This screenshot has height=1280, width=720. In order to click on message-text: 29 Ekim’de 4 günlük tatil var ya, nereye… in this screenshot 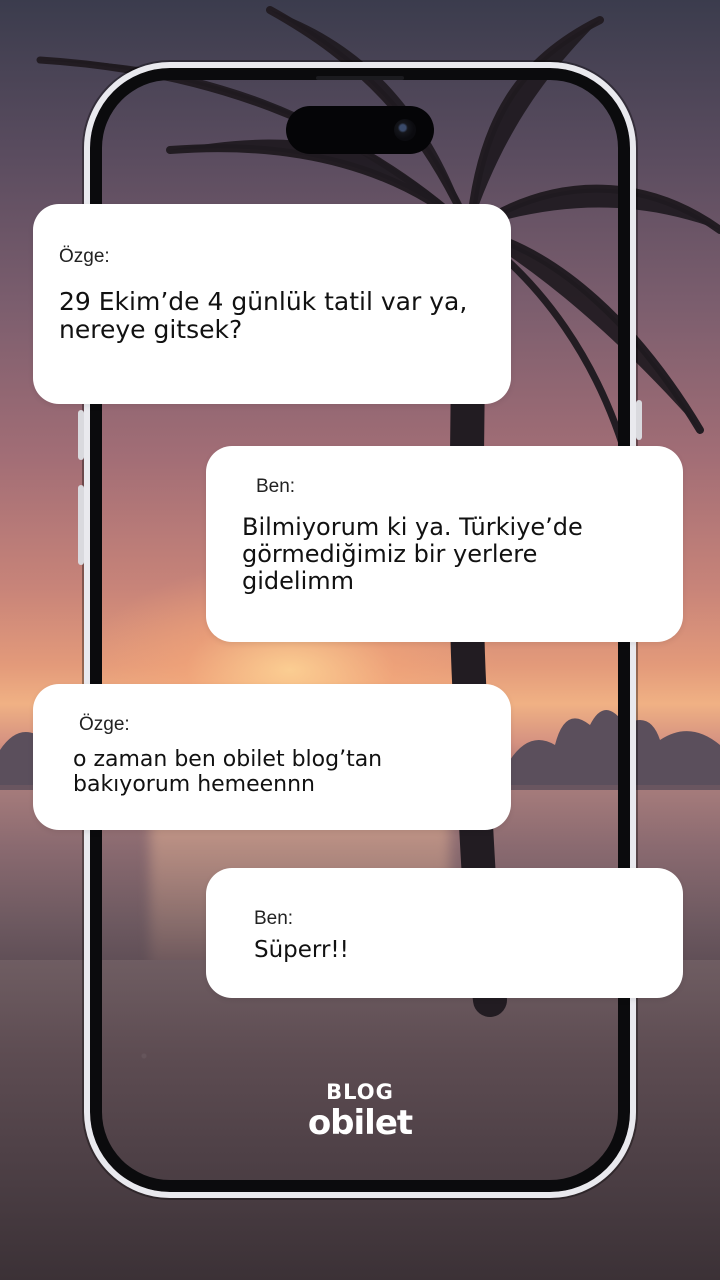, I will do `click(263, 315)`.